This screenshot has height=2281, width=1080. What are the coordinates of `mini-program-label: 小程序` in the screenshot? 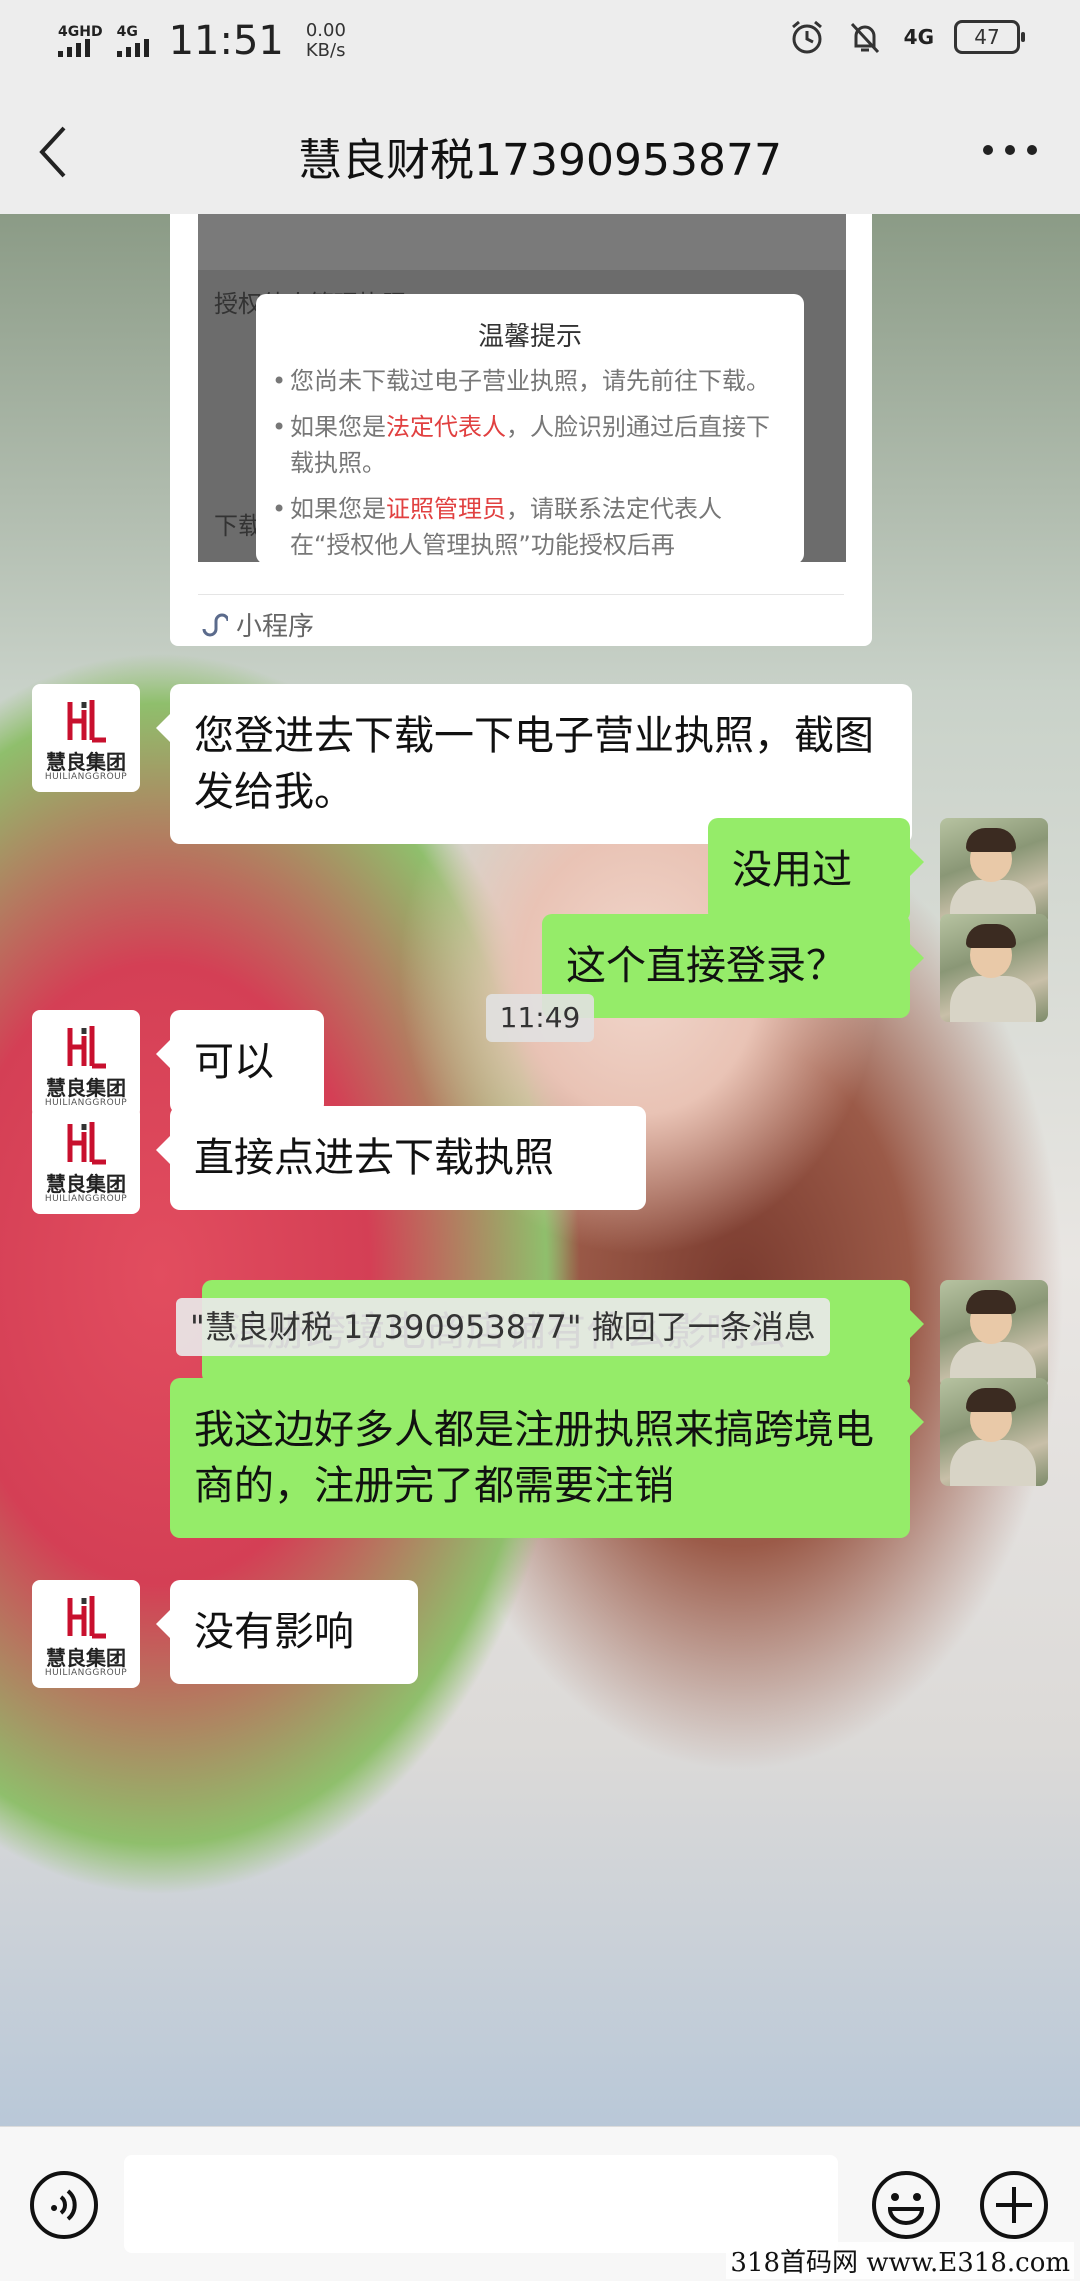 It's located at (275, 627).